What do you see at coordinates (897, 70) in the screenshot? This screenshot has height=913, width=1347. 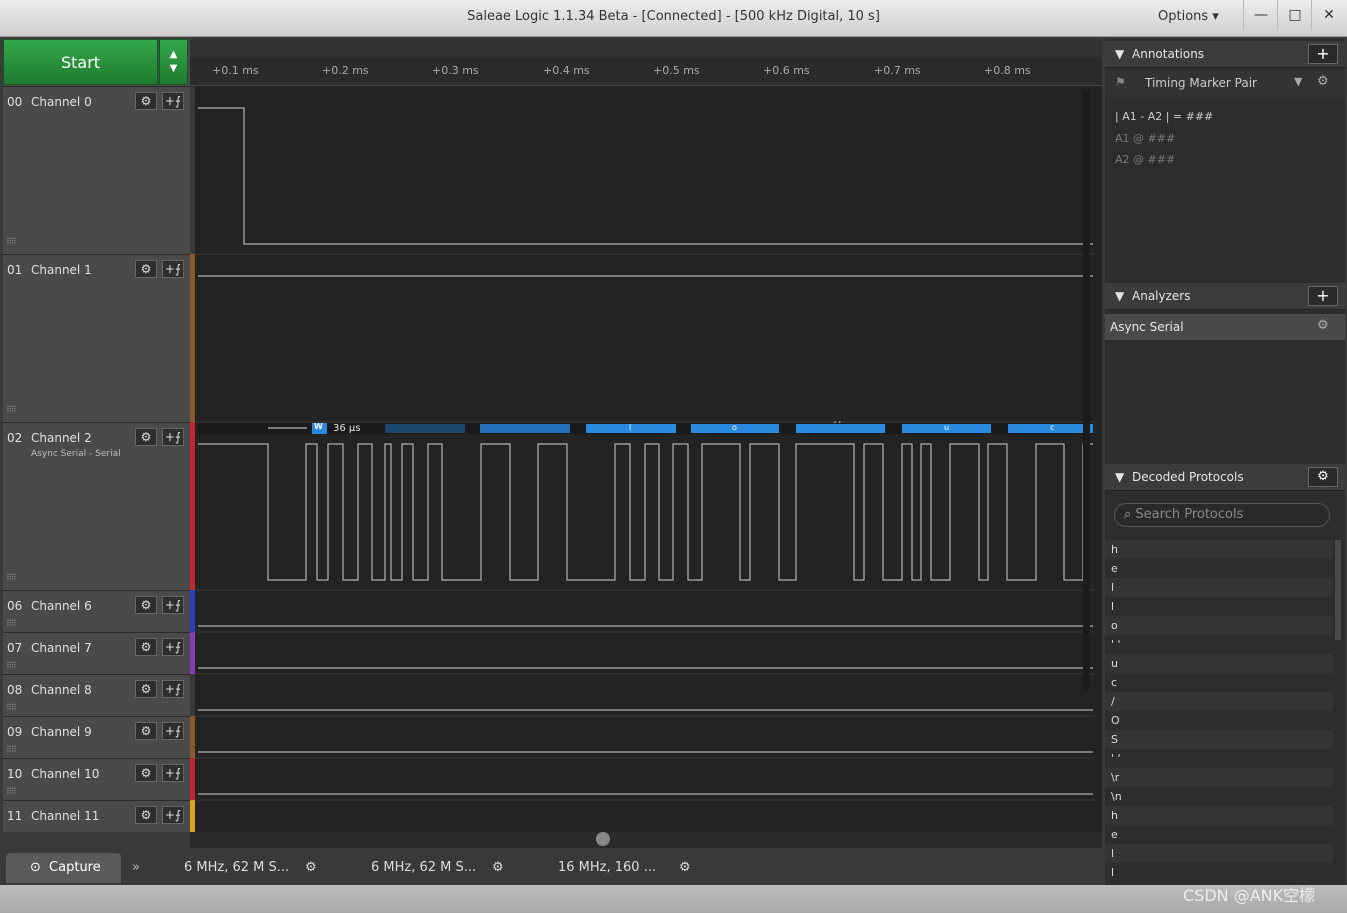 I see `ruler-tick-label: +0.7 ms` at bounding box center [897, 70].